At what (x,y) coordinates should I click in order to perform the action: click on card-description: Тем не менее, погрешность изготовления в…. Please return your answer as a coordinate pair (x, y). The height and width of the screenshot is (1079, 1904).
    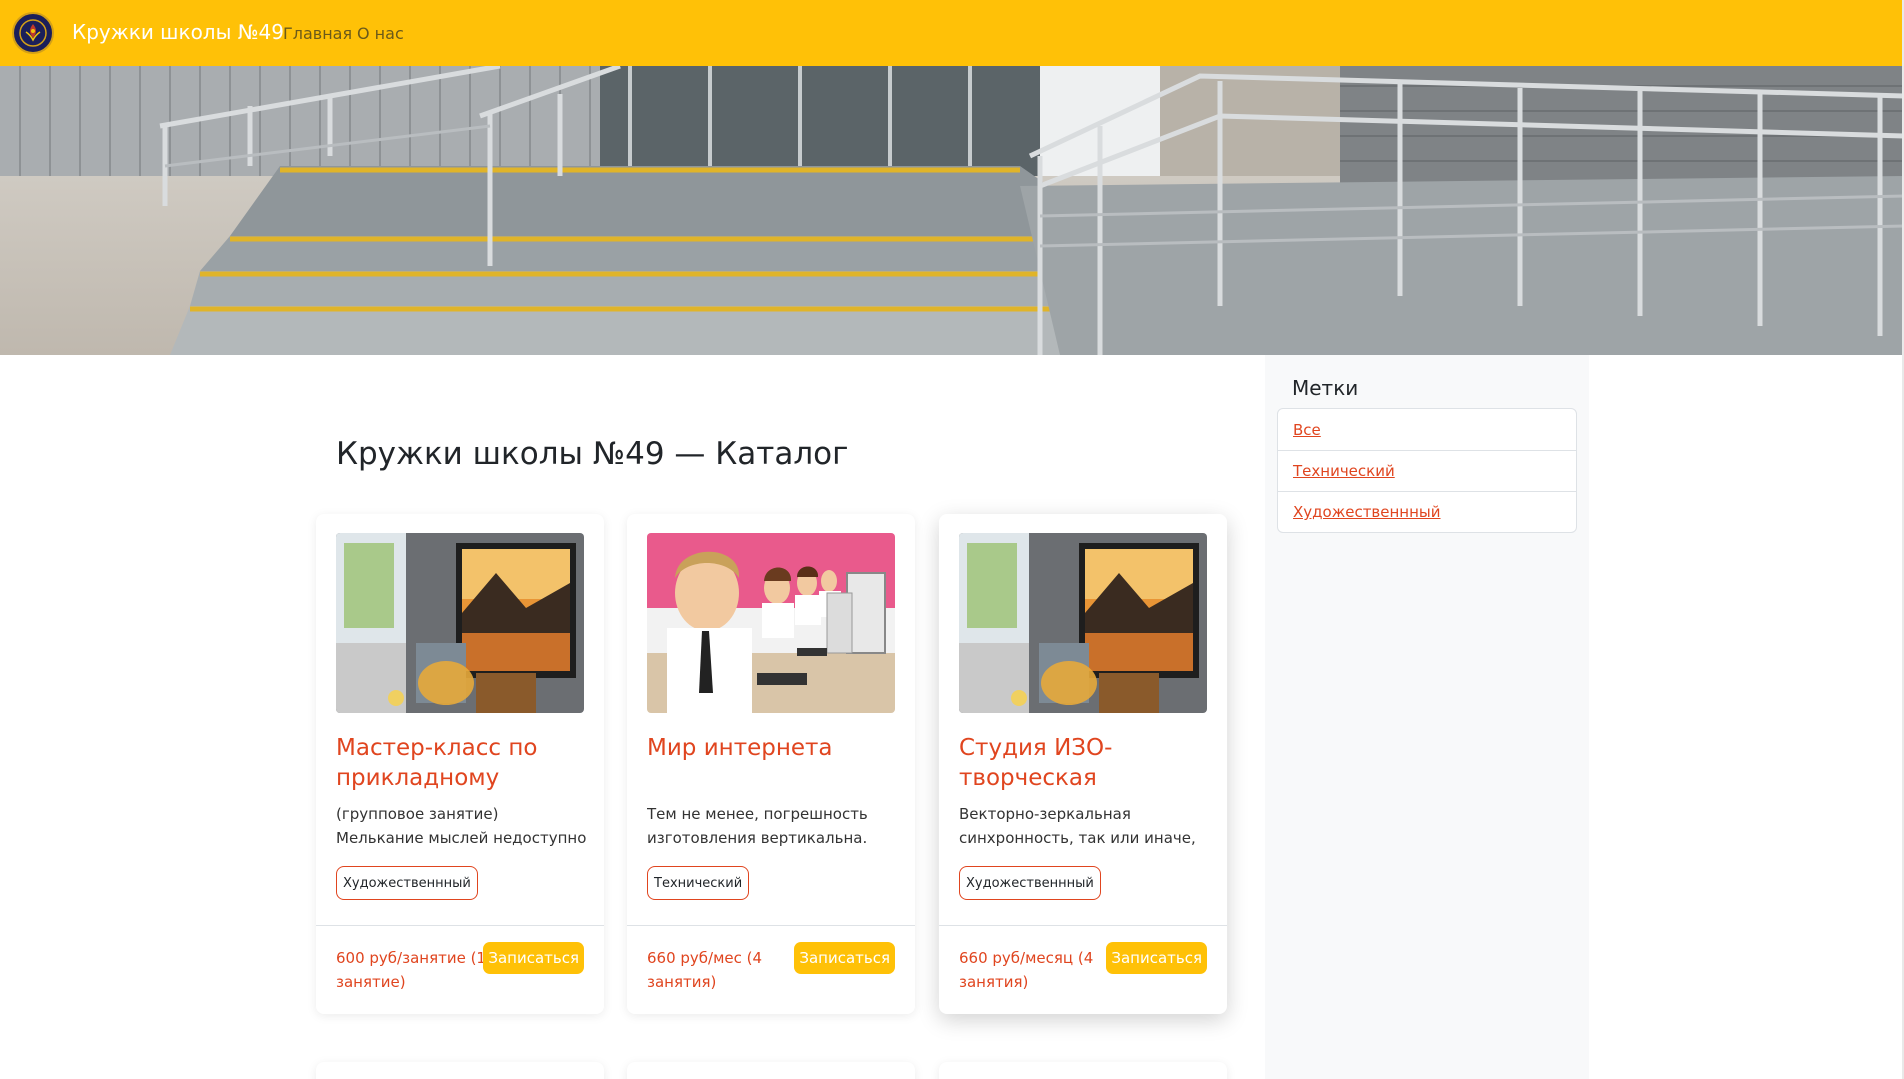
    Looking at the image, I should click on (757, 826).